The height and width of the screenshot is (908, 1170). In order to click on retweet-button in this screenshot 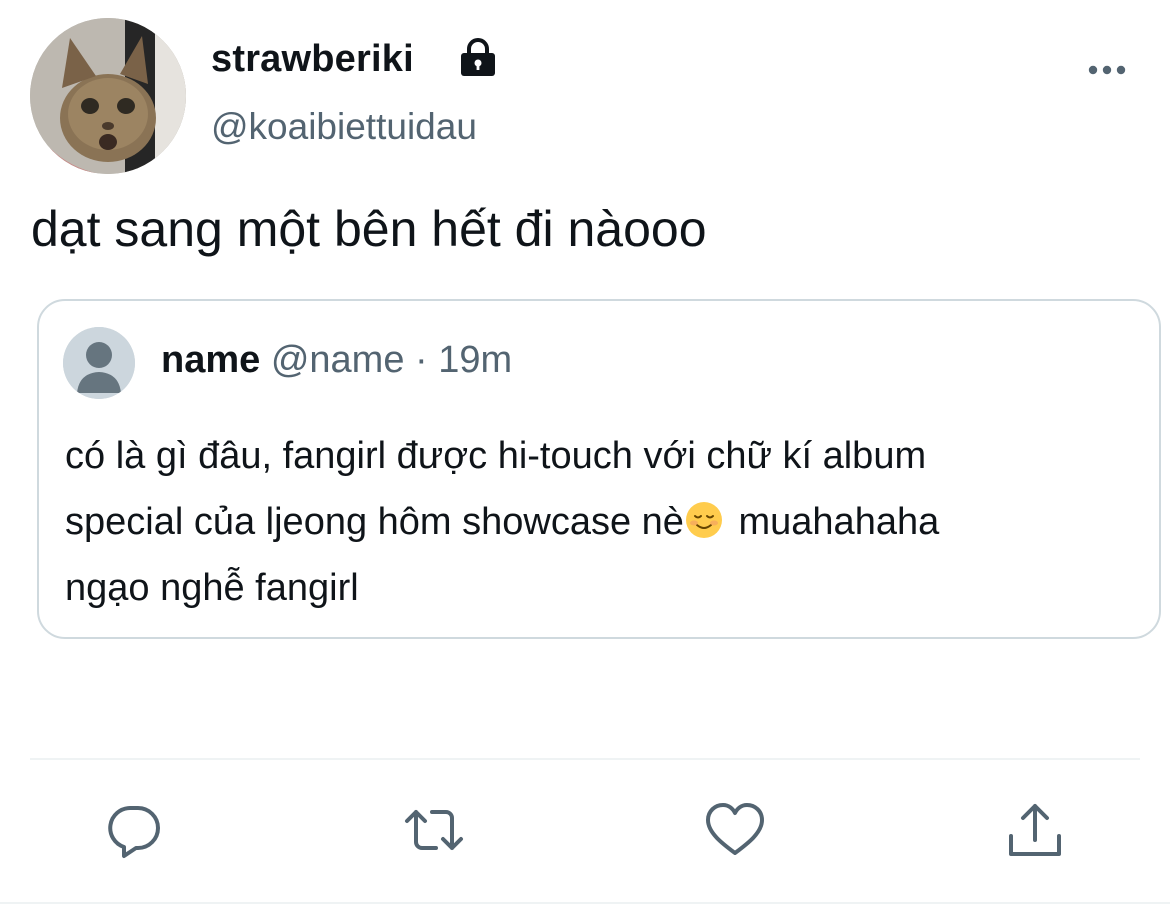, I will do `click(434, 830)`.